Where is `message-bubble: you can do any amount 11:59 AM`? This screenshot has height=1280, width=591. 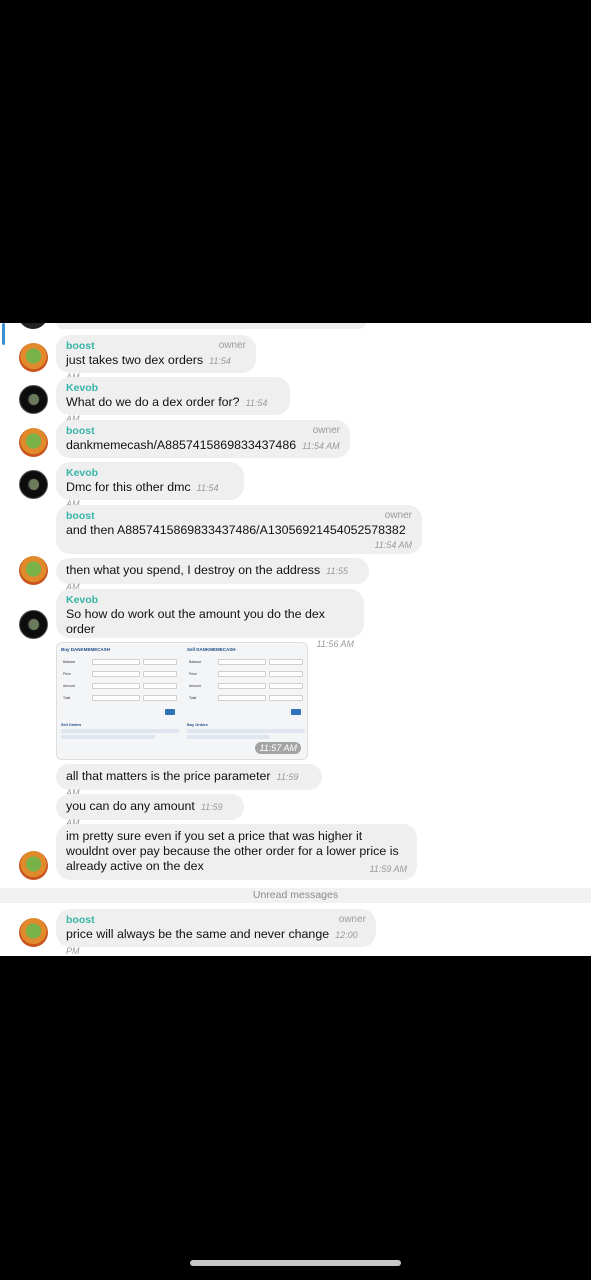
message-bubble: you can do any amount 11:59 AM is located at coordinates (150, 811).